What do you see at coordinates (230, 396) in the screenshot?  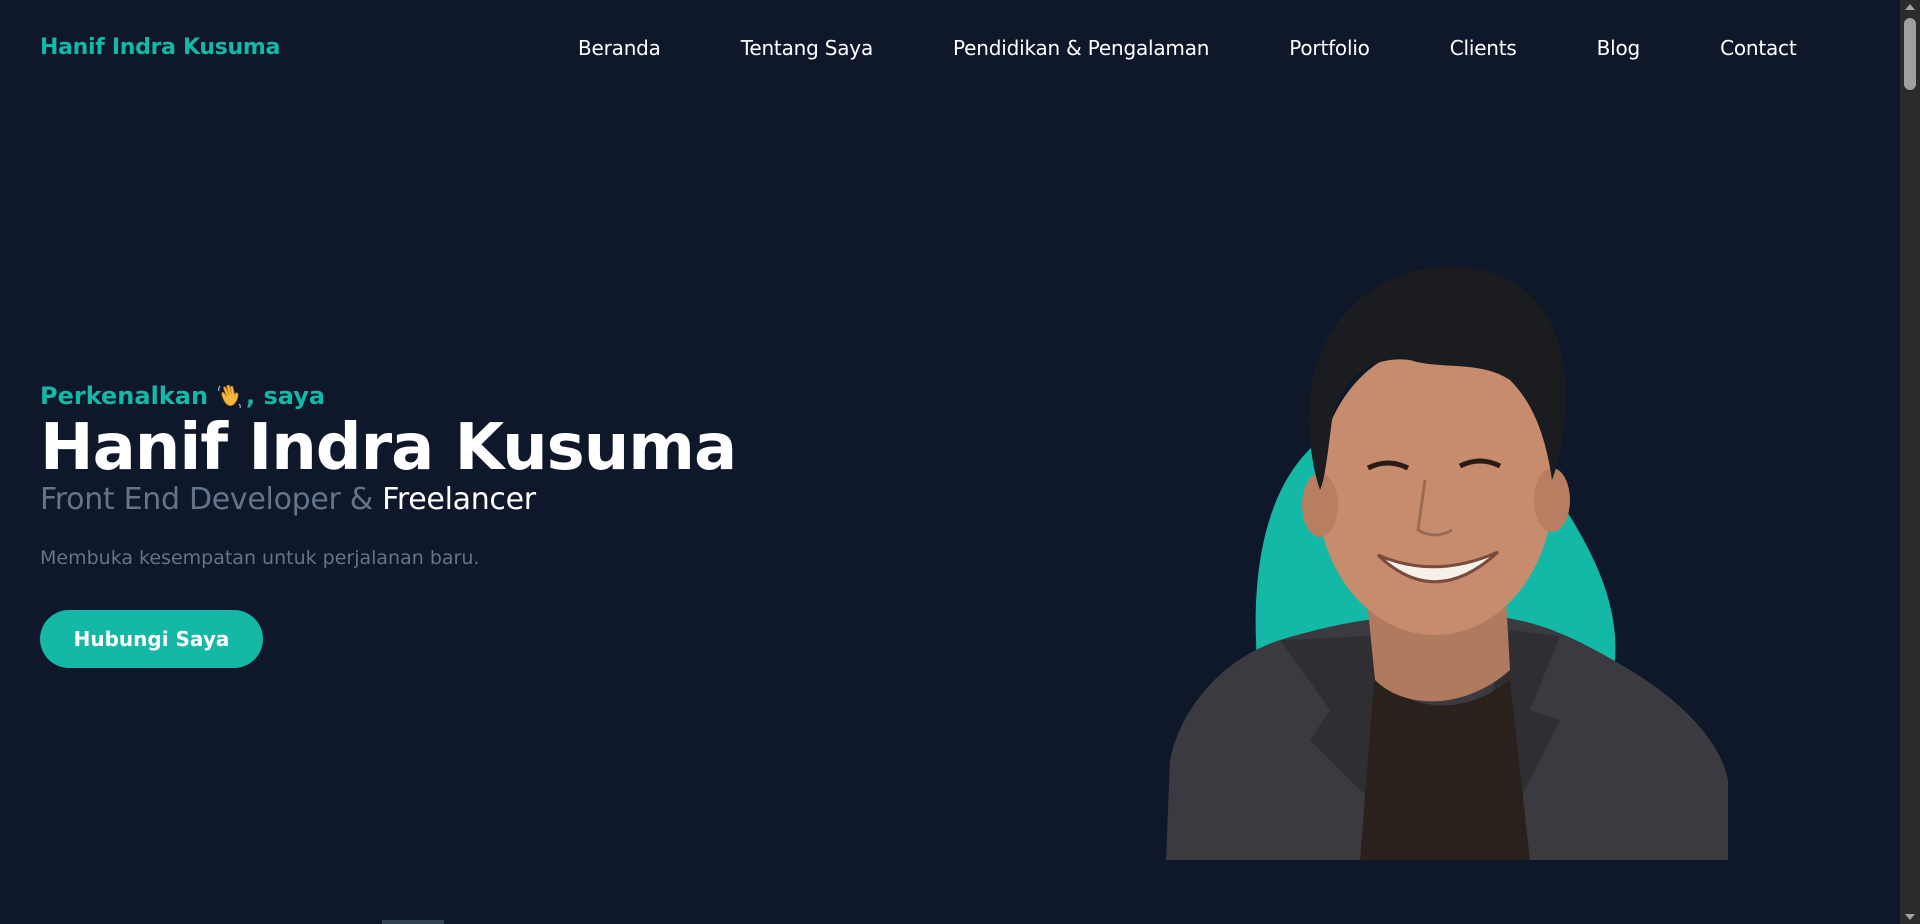 I see `waving-hand-icon` at bounding box center [230, 396].